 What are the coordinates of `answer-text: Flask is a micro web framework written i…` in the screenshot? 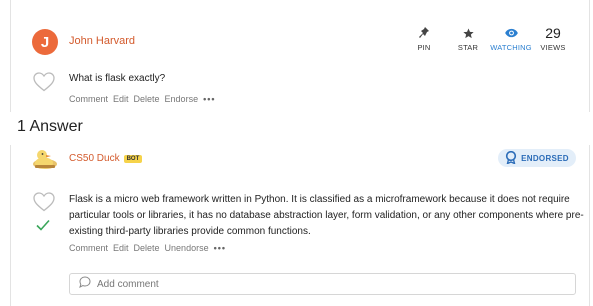 It's located at (326, 215).